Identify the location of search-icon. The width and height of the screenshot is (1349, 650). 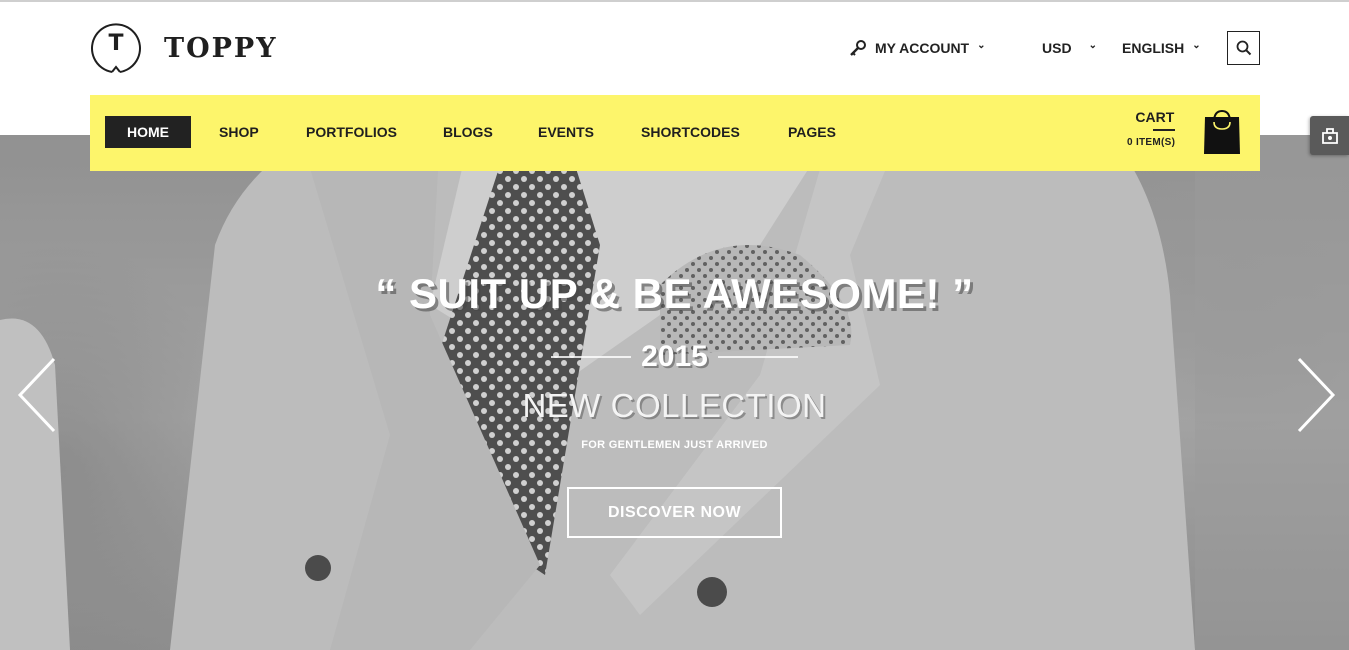
(1243, 48).